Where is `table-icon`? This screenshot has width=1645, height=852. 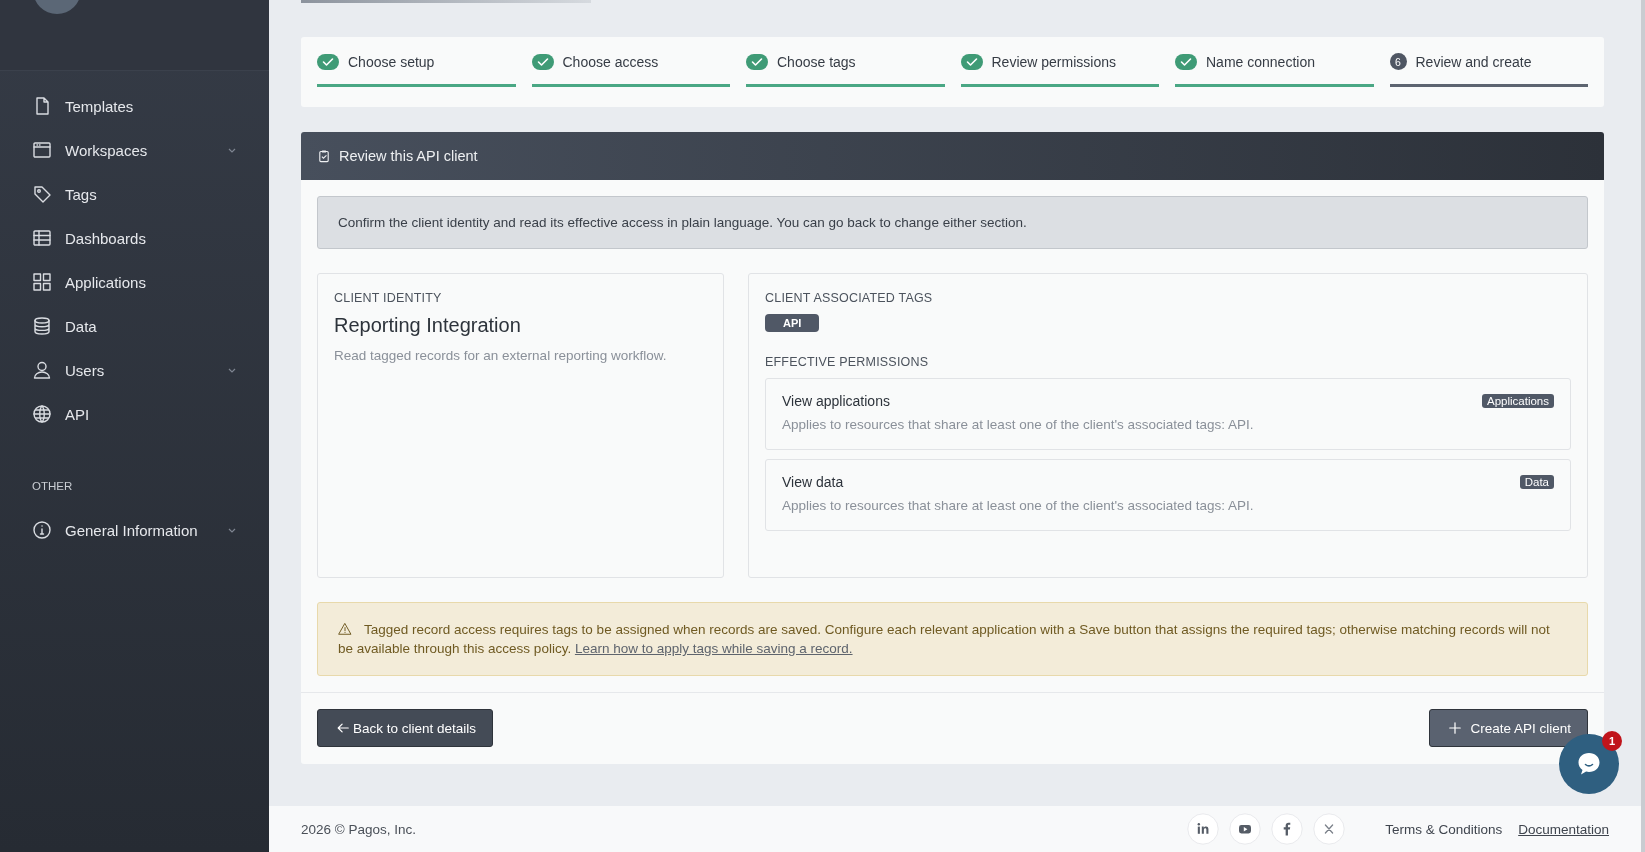 table-icon is located at coordinates (42, 238).